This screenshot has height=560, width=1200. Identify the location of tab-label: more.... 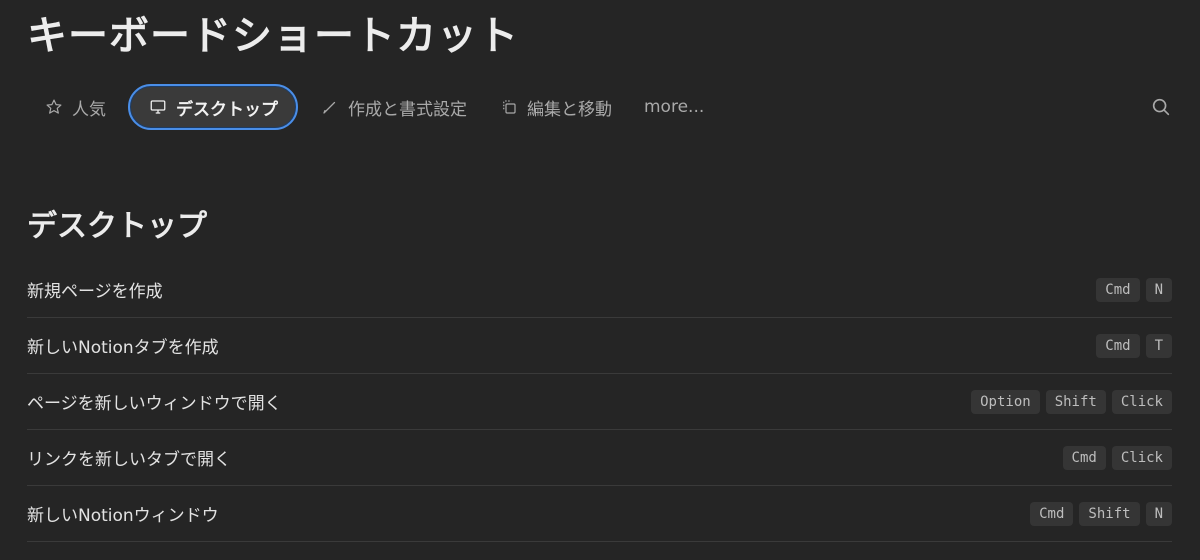
(674, 107).